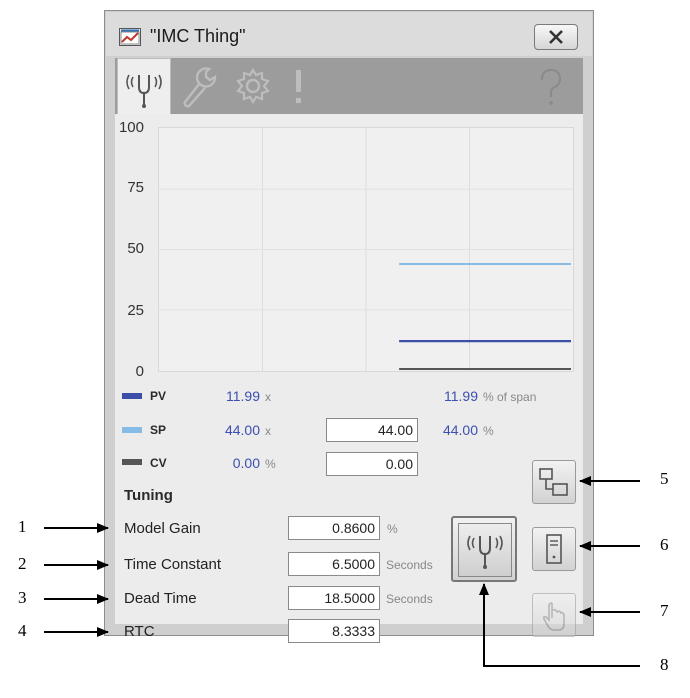  What do you see at coordinates (298, 86) in the screenshot?
I see `exclamation-icon` at bounding box center [298, 86].